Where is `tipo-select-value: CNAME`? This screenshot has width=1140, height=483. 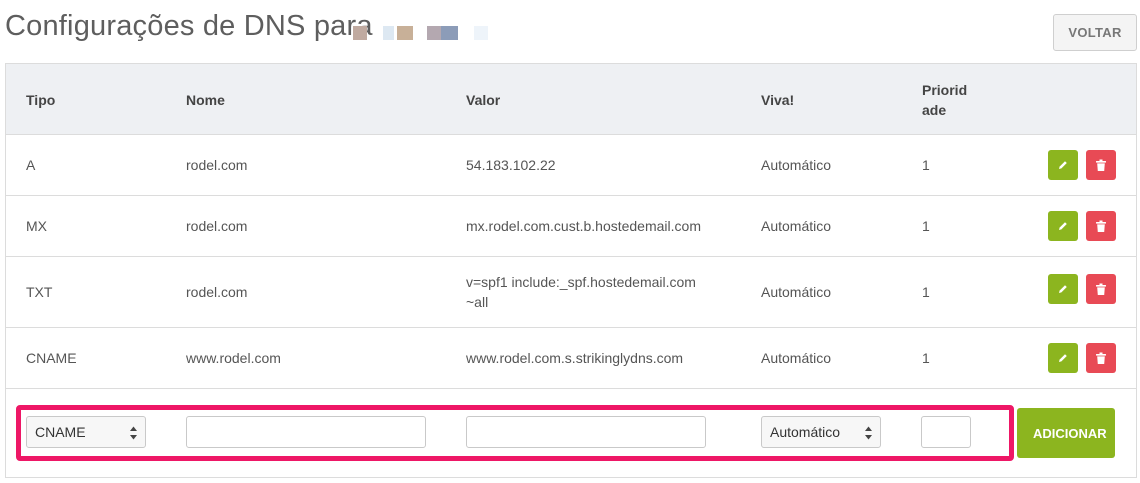 tipo-select-value: CNAME is located at coordinates (60, 432).